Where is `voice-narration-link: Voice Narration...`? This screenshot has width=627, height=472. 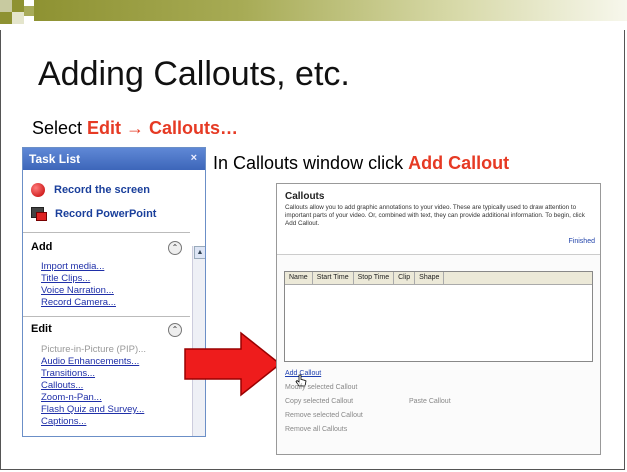 voice-narration-link: Voice Narration... is located at coordinates (77, 290).